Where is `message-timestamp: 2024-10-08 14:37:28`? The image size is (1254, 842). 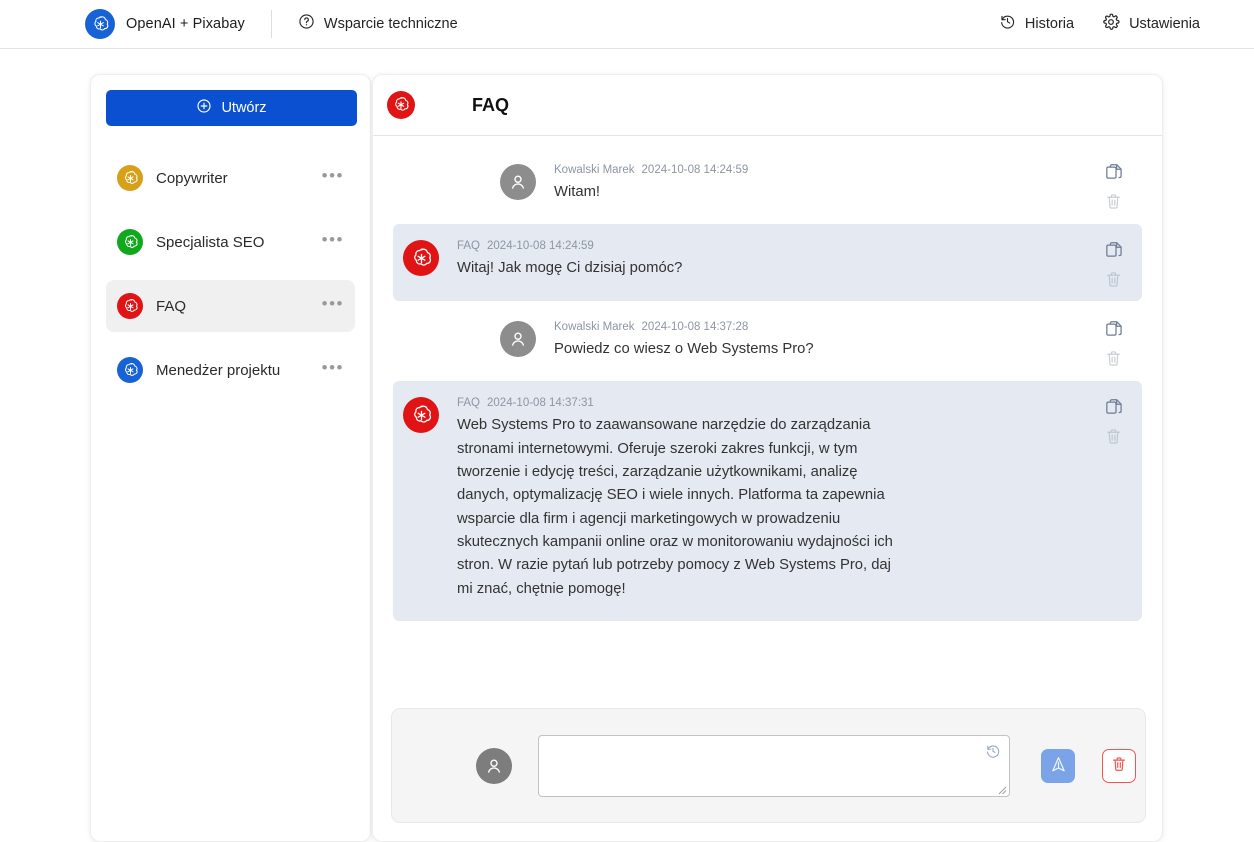
message-timestamp: 2024-10-08 14:37:28 is located at coordinates (695, 326).